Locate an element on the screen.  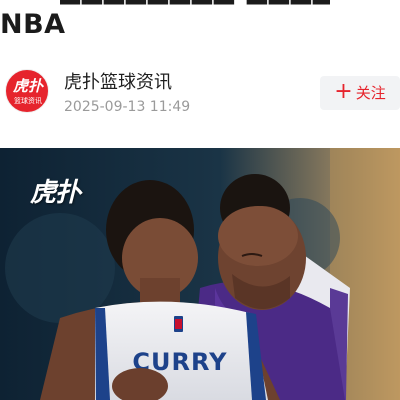
avatar-logo-text: 虎扑 is located at coordinates (27, 86).